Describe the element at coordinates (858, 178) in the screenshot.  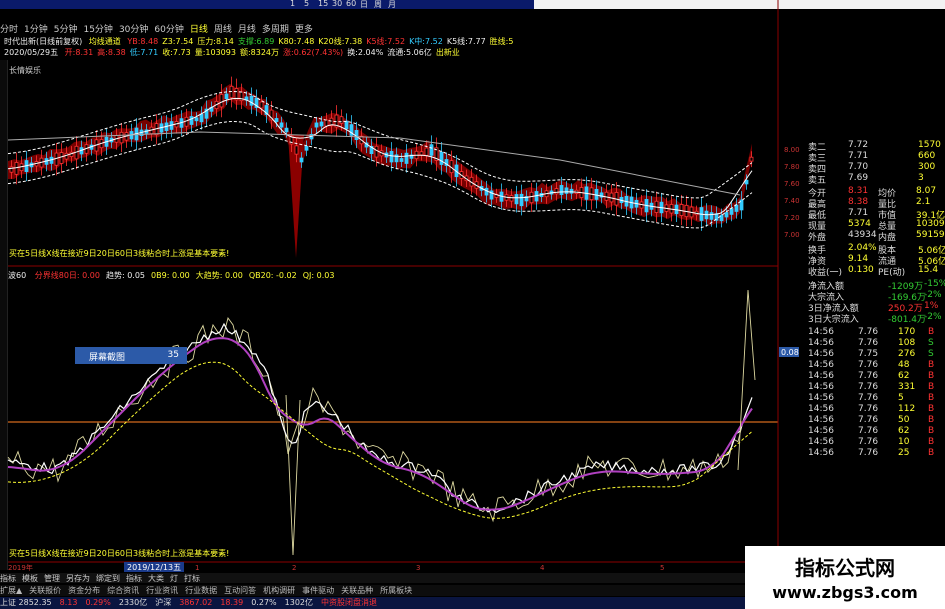
I see `ask-price: 7.69` at that location.